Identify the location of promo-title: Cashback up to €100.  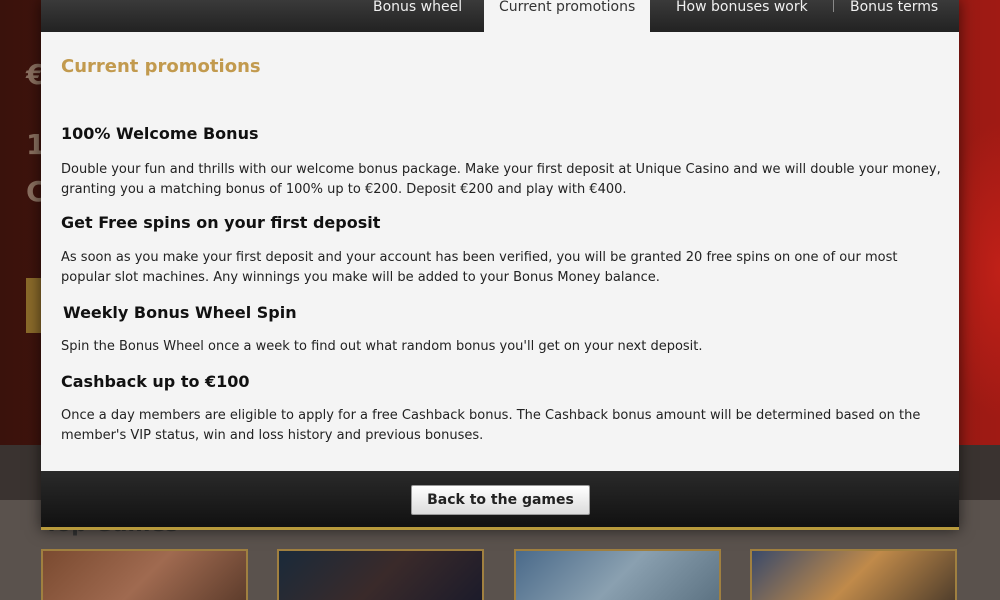
(155, 381).